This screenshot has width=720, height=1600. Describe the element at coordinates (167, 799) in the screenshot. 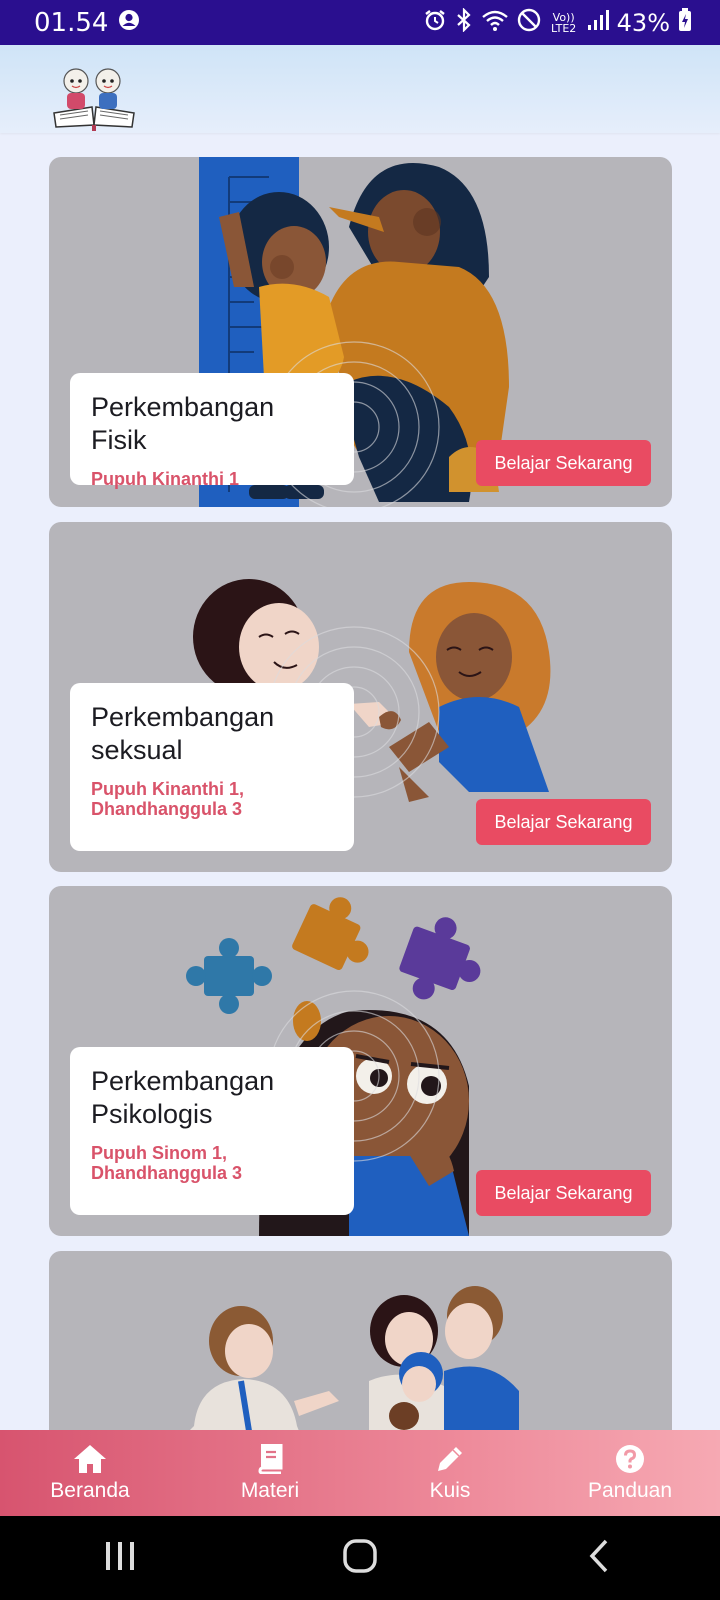

I see `card-subtitle: Pupuh Kinanthi 1, Dhandhanggula 3` at that location.